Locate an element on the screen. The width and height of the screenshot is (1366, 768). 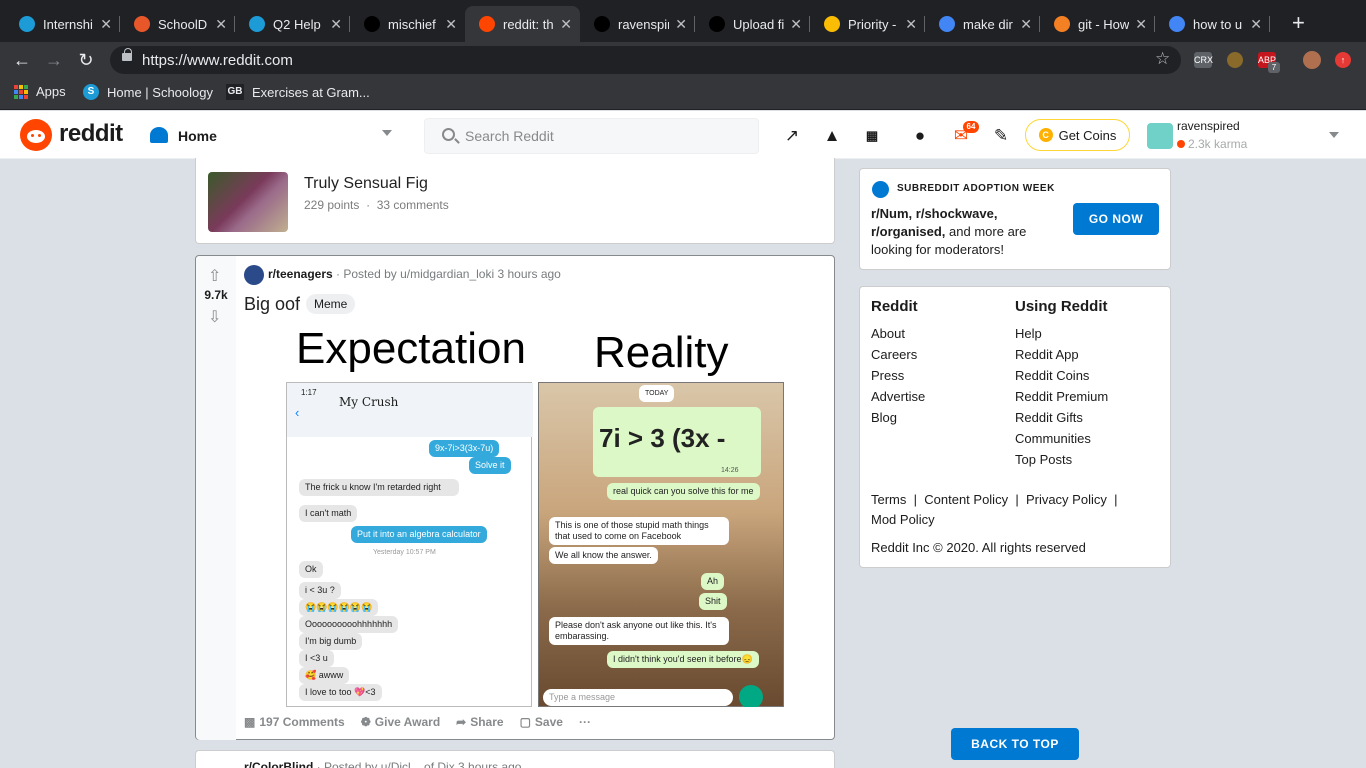
footer-link-top-posts: Top Posts is located at coordinates (1061, 459).